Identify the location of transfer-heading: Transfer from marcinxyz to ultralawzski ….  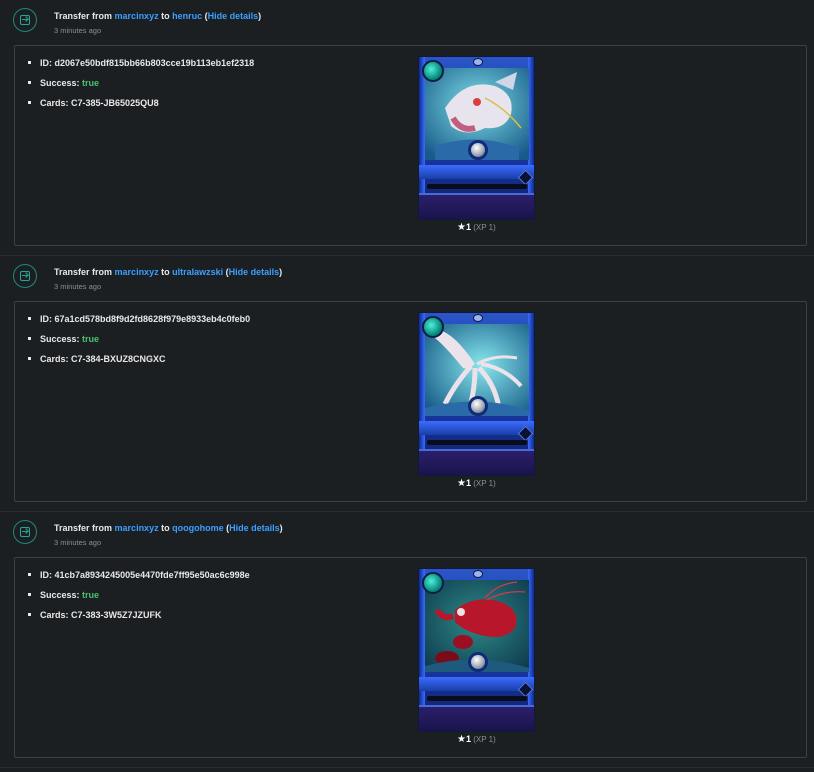
(168, 272).